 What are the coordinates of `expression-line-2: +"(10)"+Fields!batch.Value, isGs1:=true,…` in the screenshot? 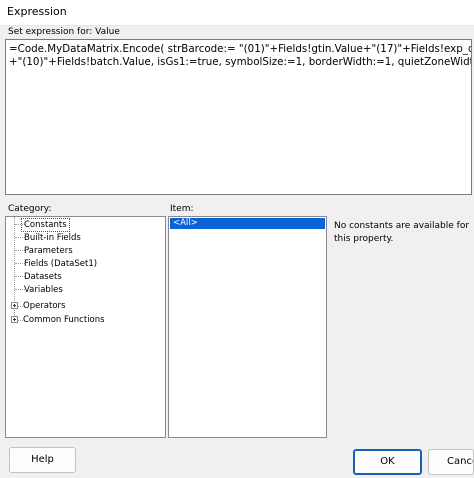 It's located at (240, 62).